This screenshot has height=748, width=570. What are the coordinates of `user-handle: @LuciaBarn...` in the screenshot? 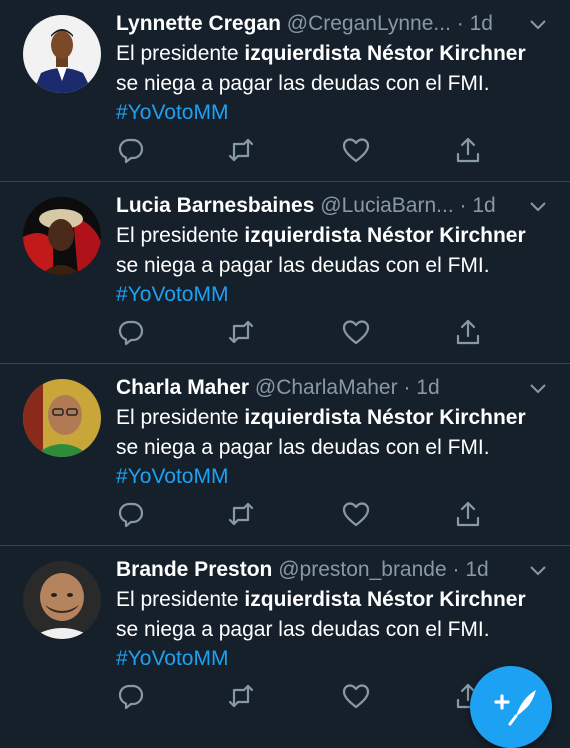 It's located at (386, 205).